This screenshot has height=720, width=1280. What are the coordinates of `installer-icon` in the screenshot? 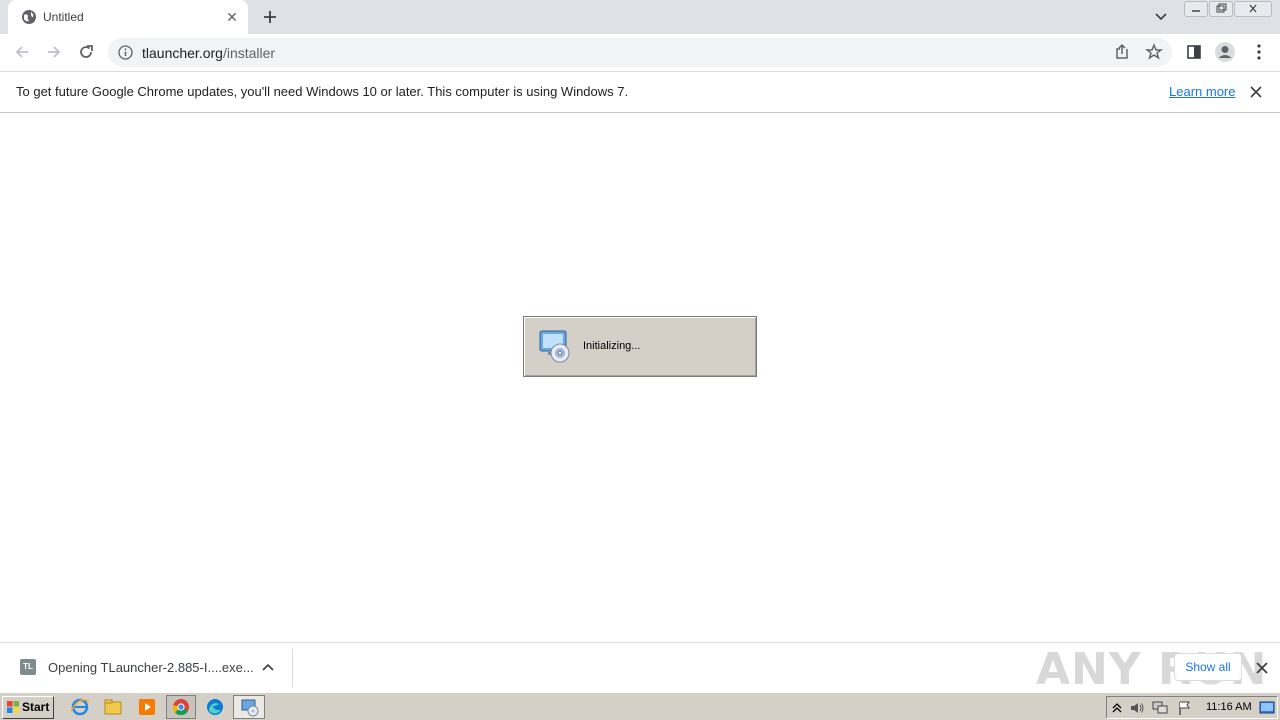 It's located at (250, 708).